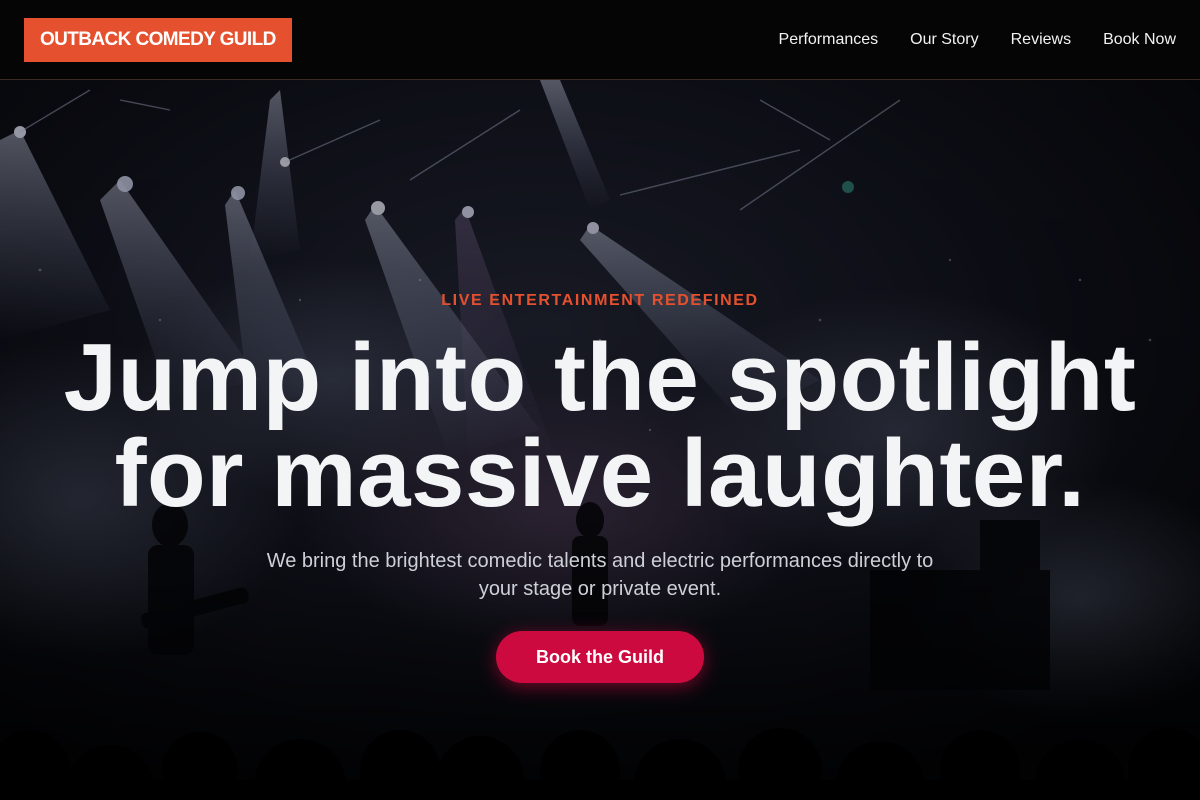 The image size is (1200, 800). I want to click on book-the-guild-button: Book the Guild, so click(600, 657).